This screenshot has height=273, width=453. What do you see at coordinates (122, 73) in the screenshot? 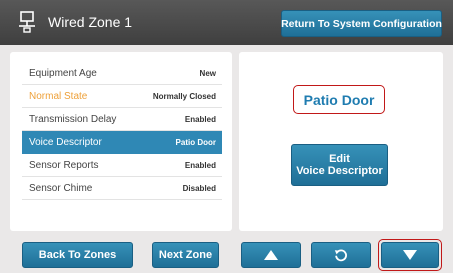
I see `setting-row-equipment-age: Equipment Age New` at bounding box center [122, 73].